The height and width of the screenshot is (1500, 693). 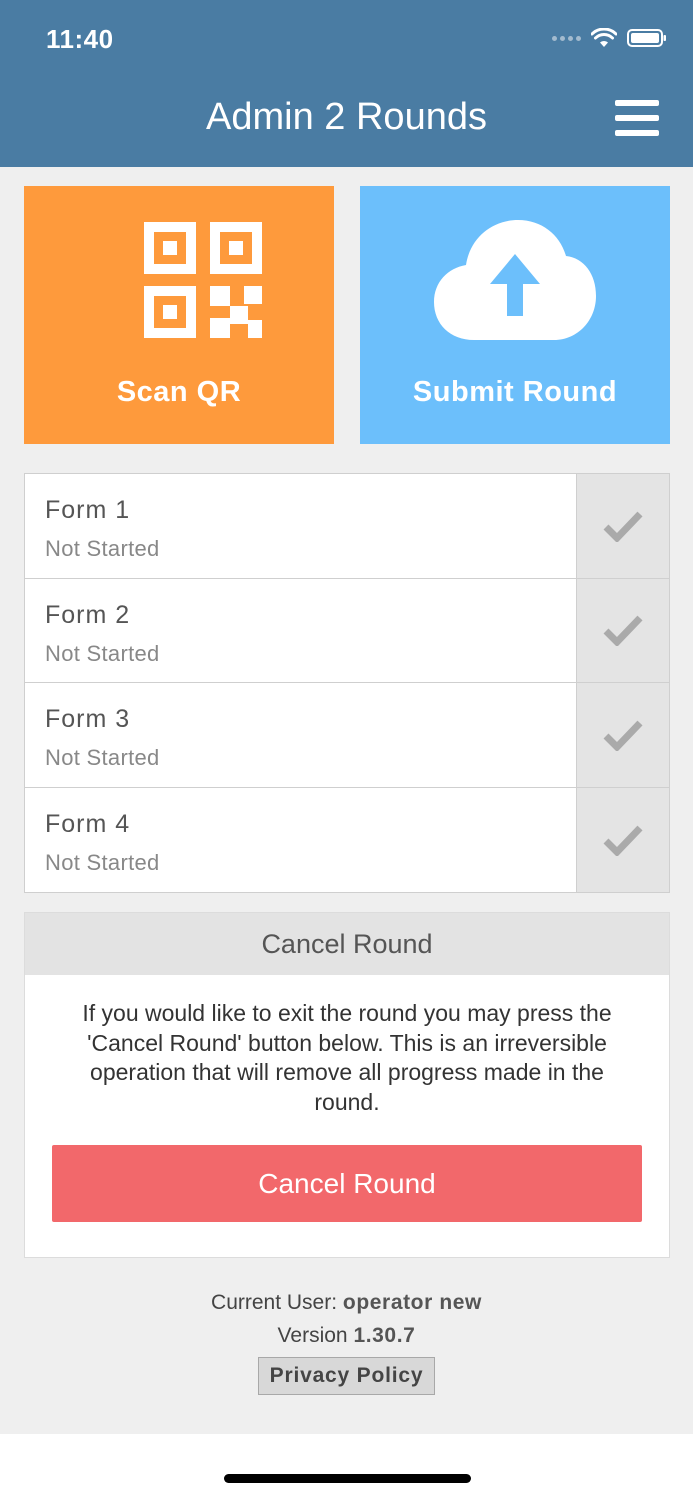 What do you see at coordinates (637, 119) in the screenshot?
I see `hamburger-menu-icon` at bounding box center [637, 119].